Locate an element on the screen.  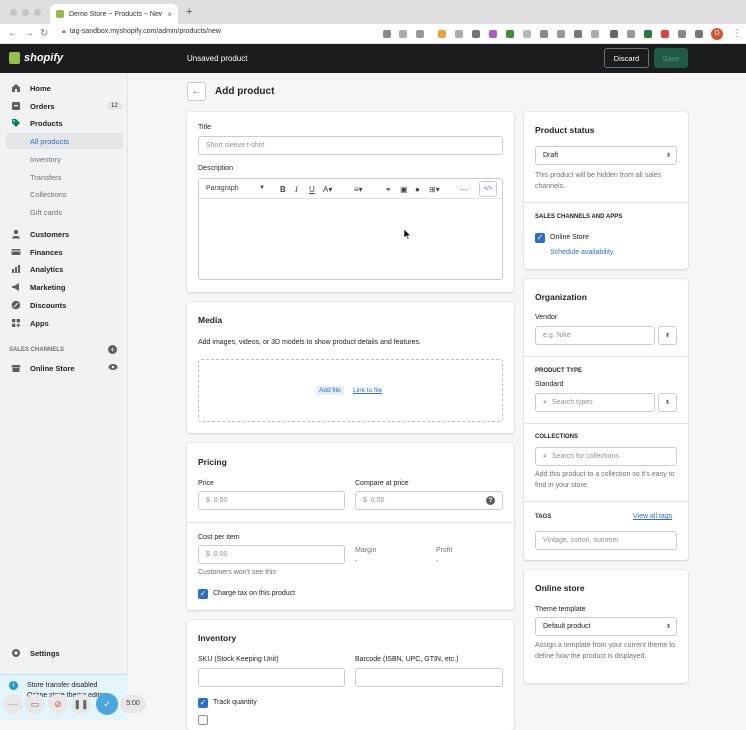
forward-arrow-icon: → is located at coordinates (29, 33).